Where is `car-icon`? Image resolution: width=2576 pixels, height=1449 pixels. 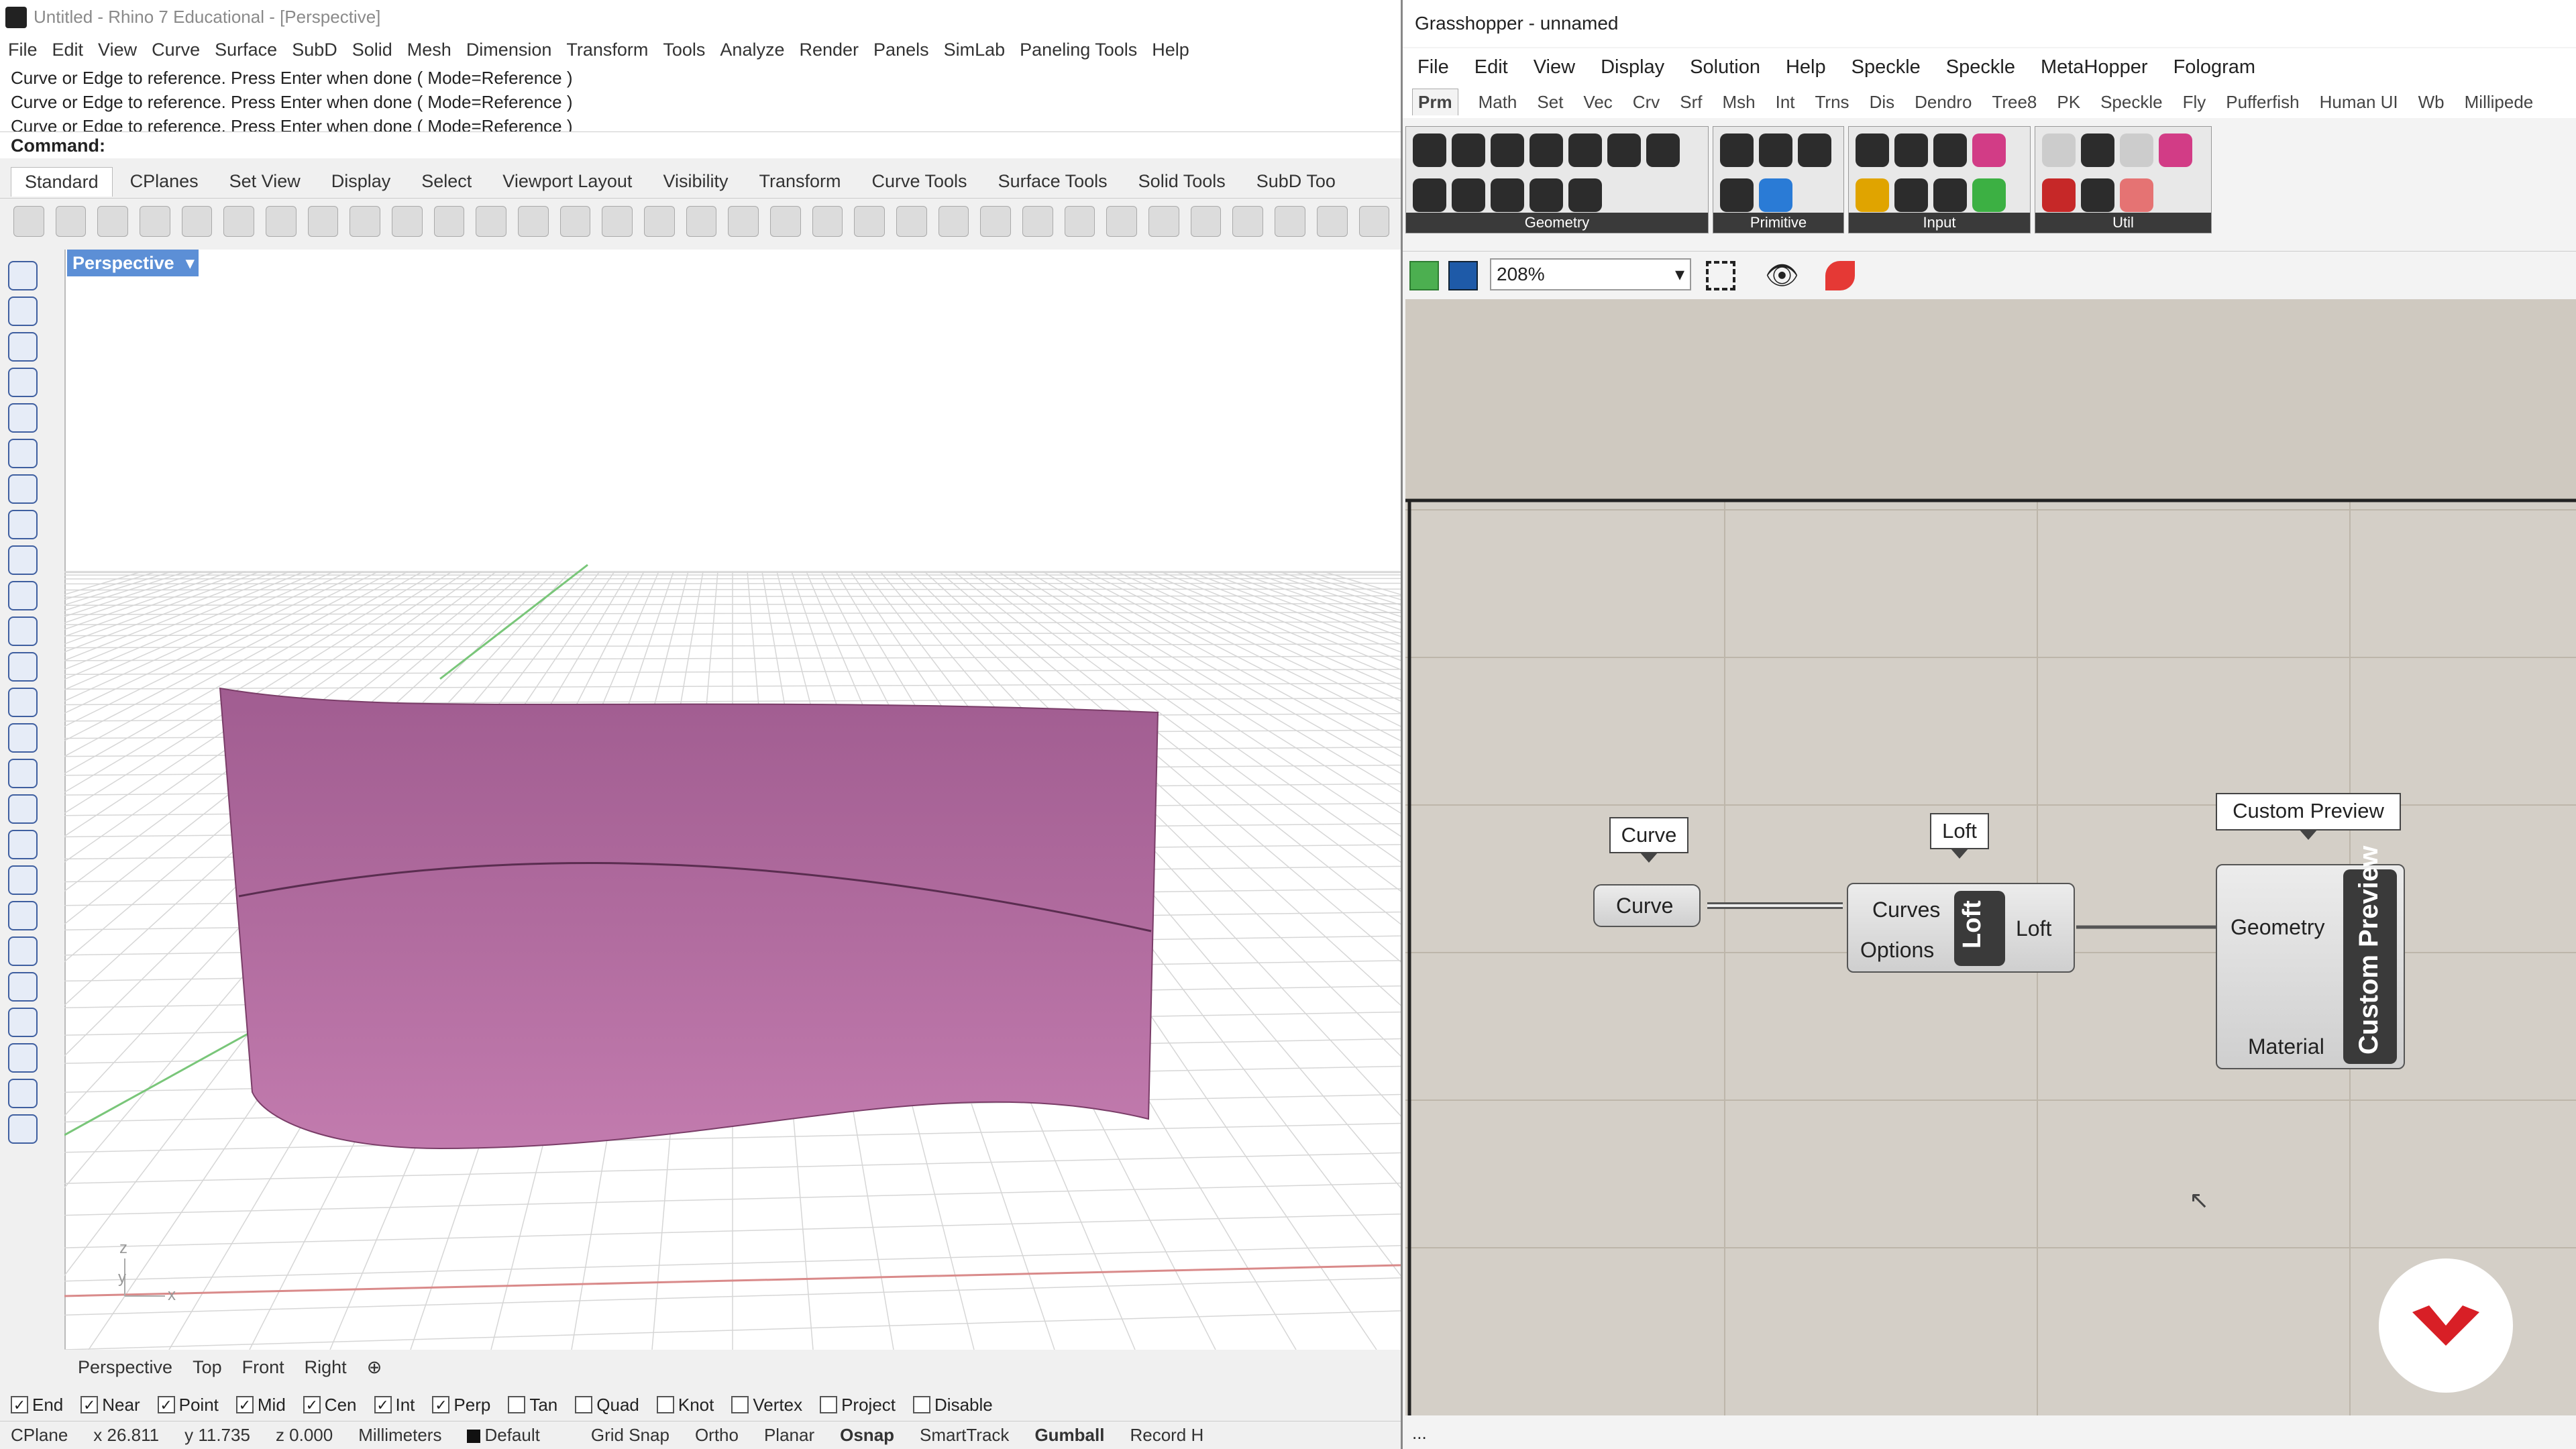
car-icon is located at coordinates (743, 221).